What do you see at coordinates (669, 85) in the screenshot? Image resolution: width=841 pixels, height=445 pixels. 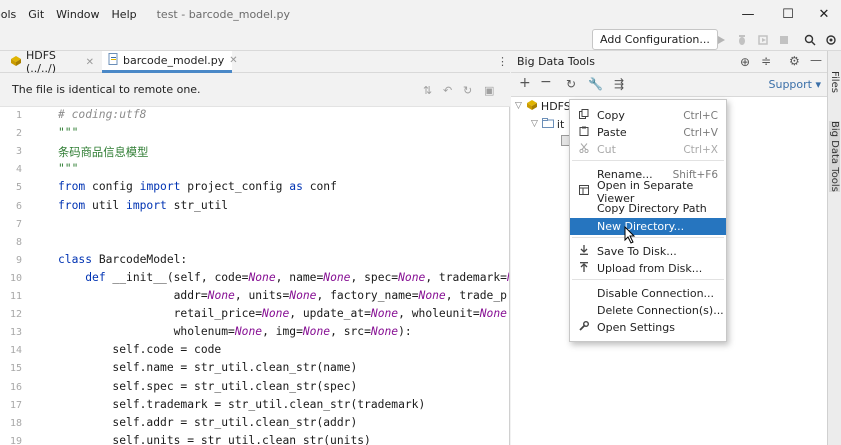 I see `big-data-tools-toolbar: + − ↻ 🔧 ⇶ Support ▾` at bounding box center [669, 85].